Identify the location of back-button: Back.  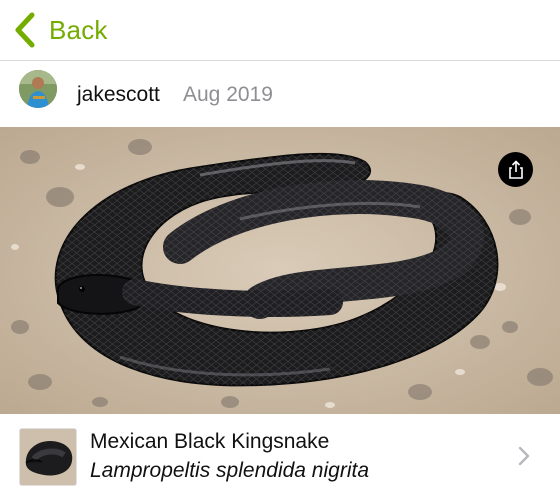
(61, 30).